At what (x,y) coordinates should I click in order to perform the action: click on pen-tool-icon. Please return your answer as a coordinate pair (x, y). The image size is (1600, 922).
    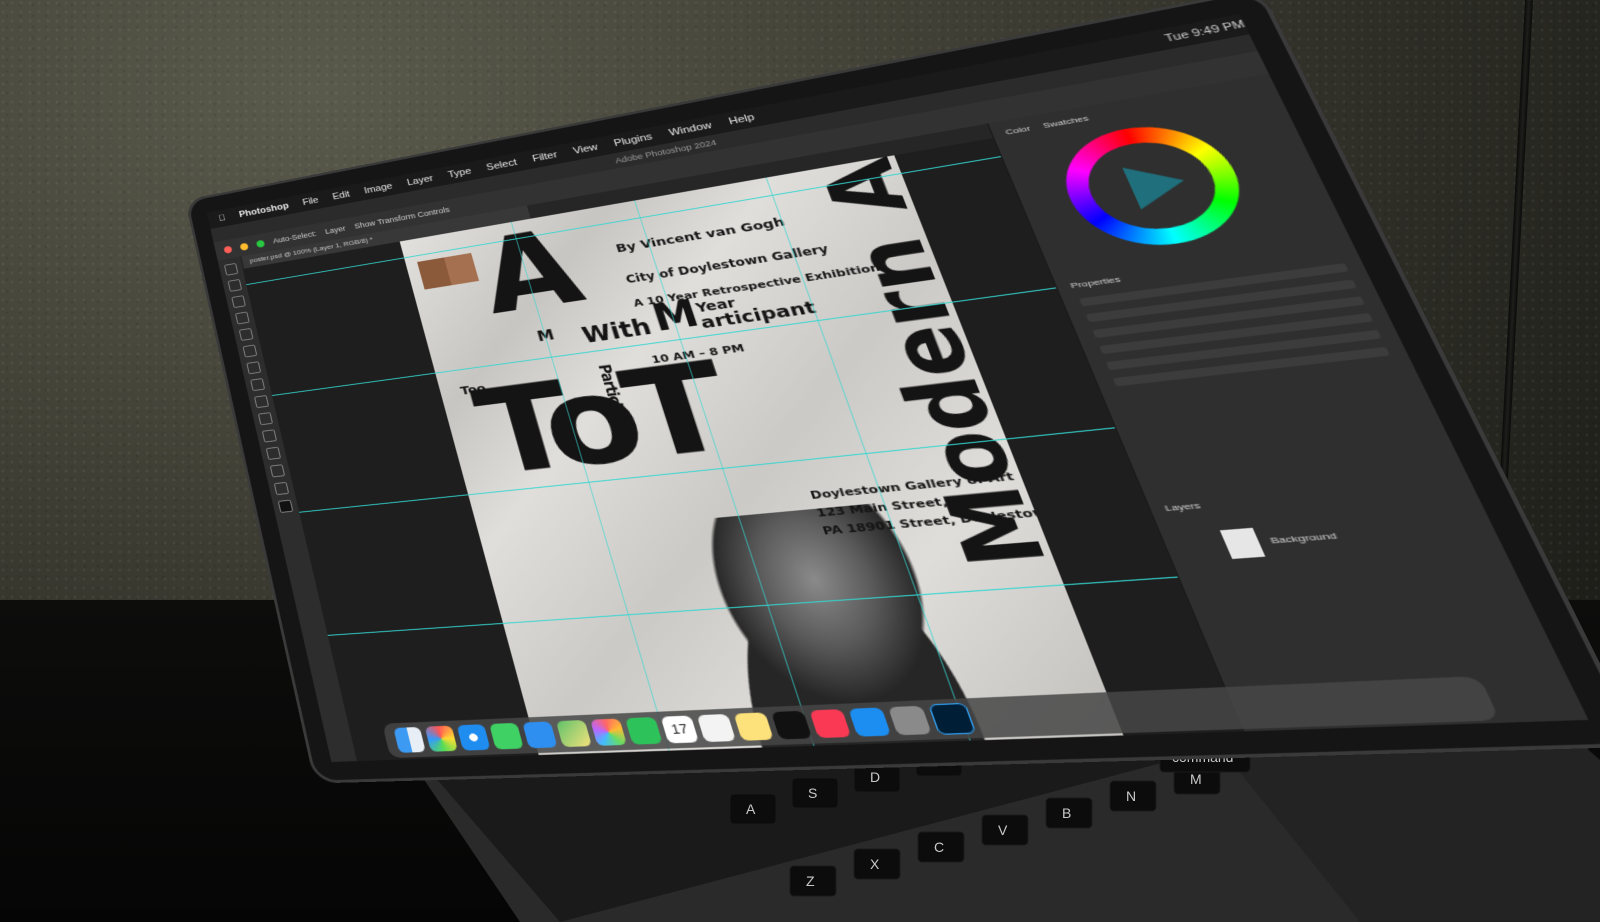
    Looking at the image, I should click on (265, 419).